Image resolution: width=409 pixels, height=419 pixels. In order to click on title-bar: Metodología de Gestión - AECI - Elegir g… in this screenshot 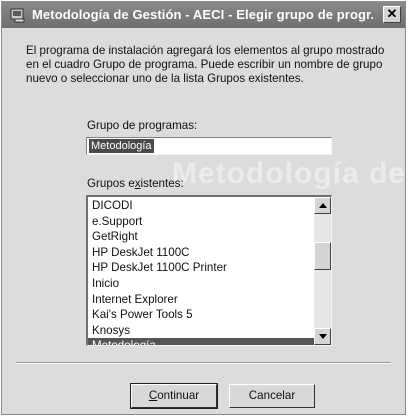, I will do `click(203, 15)`.